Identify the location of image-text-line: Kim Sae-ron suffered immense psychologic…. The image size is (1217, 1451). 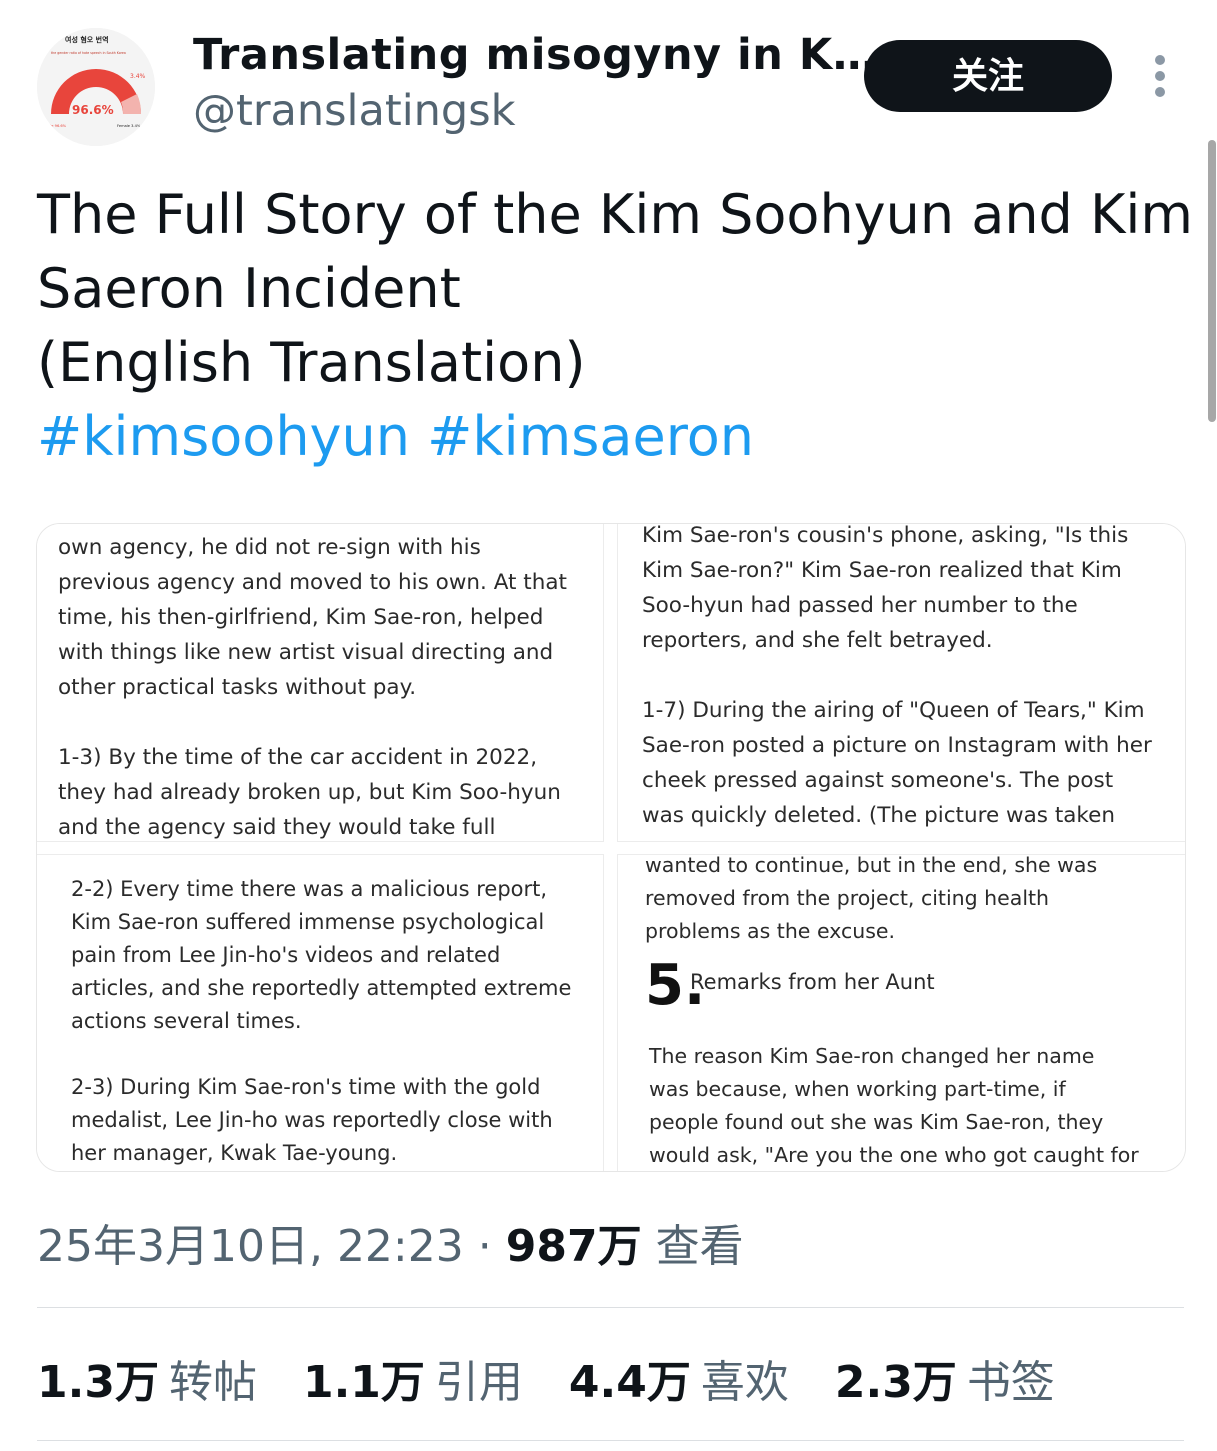
(308, 922).